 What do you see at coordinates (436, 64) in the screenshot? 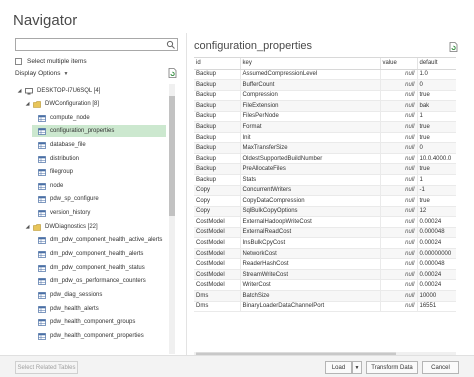
I see `column-header-default: default` at bounding box center [436, 64].